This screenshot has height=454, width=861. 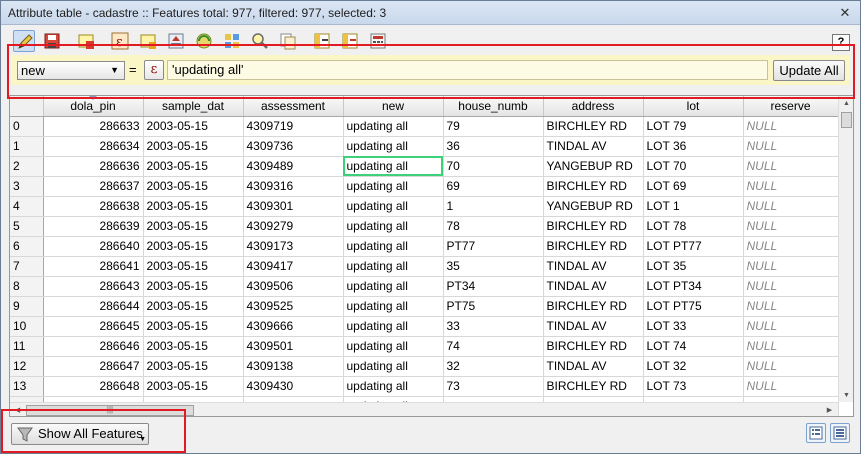 I want to click on cell-dola-pin: 286646, so click(x=93, y=346).